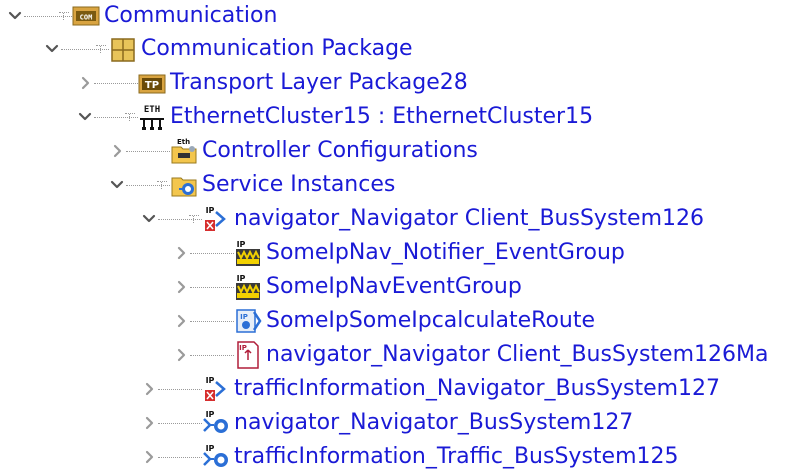 This screenshot has height=474, width=786. What do you see at coordinates (152, 117) in the screenshot?
I see `ethernet-cluster-icon: ETH` at bounding box center [152, 117].